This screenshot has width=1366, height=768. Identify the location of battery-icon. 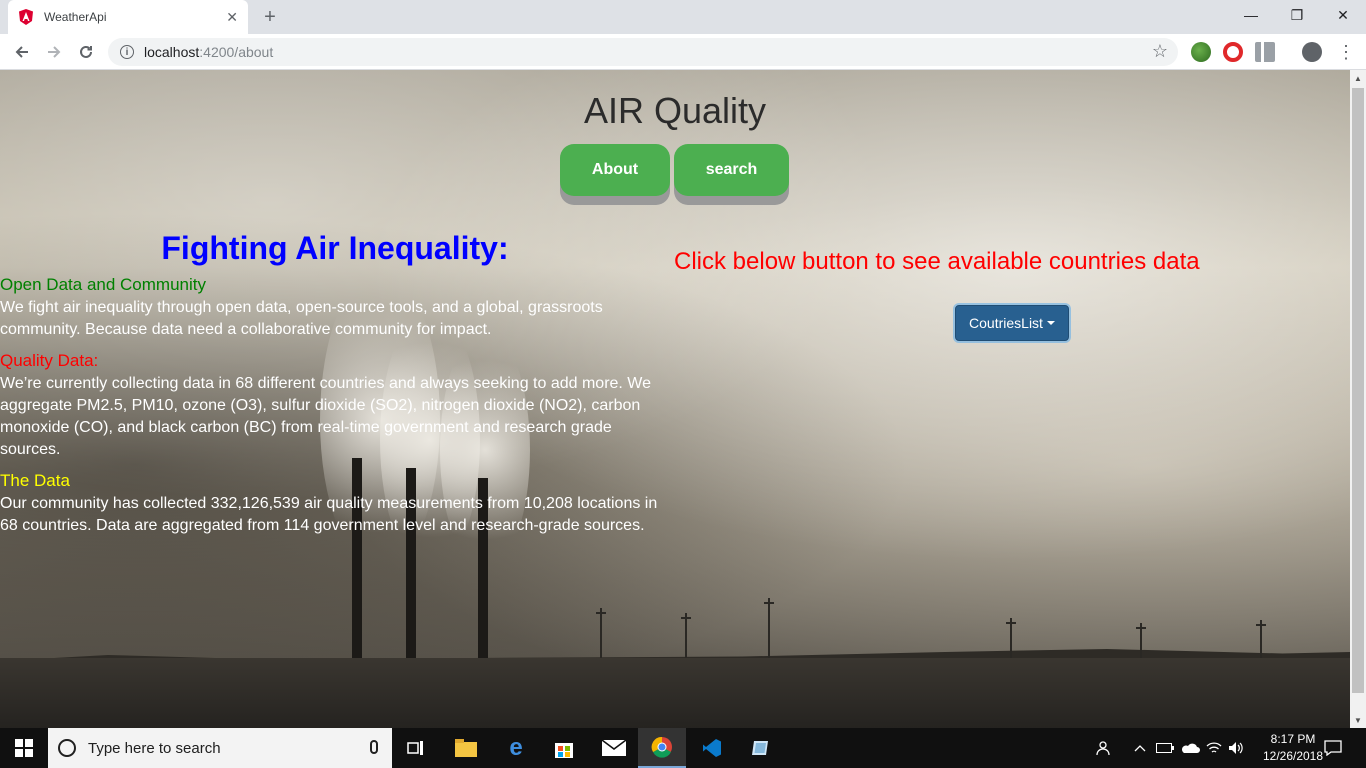
(1165, 748).